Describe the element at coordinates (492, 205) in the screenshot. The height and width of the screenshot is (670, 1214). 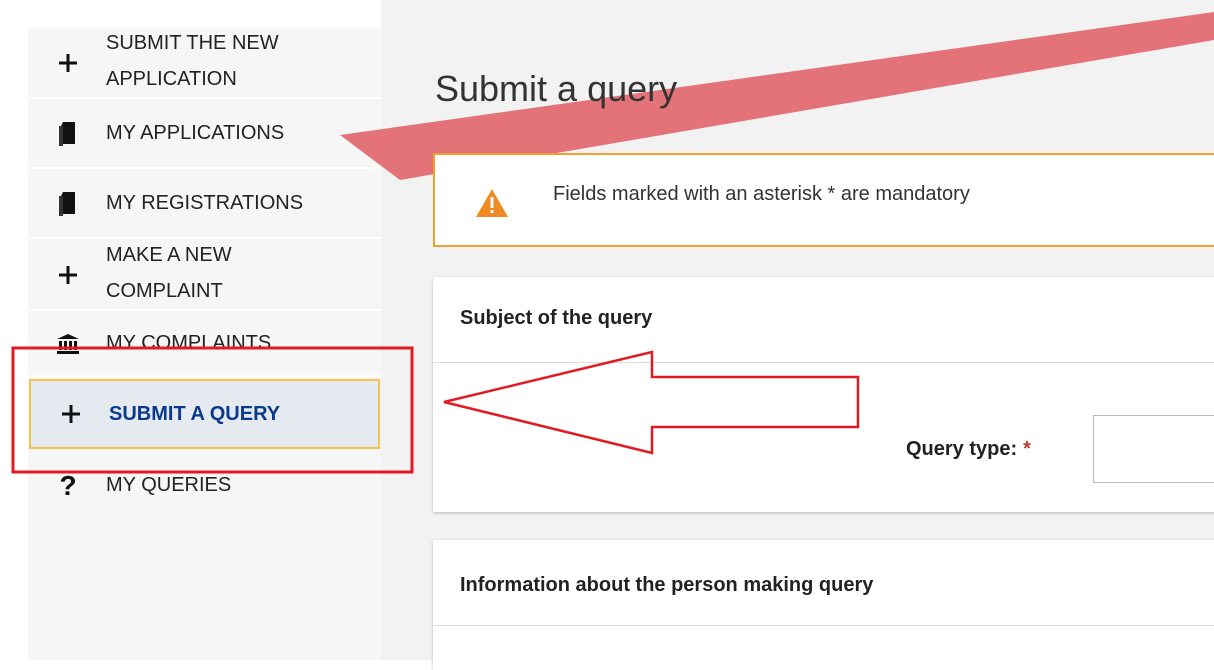
I see `warning-icon` at that location.